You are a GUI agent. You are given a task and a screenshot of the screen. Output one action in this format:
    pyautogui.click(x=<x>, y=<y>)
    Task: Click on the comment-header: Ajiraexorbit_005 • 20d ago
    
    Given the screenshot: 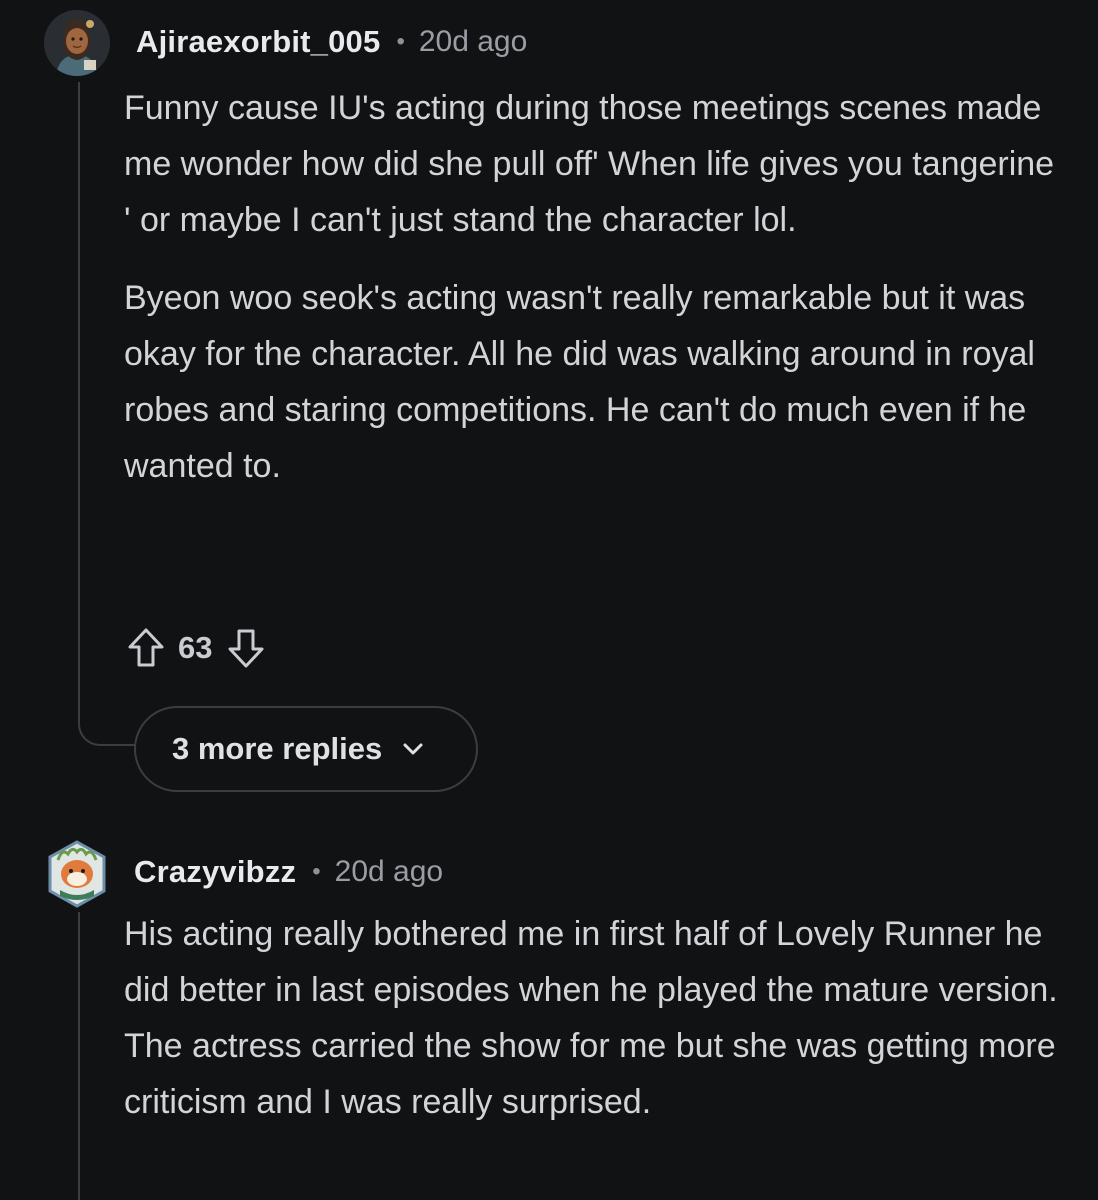 What is the action you would take?
    pyautogui.click(x=331, y=42)
    